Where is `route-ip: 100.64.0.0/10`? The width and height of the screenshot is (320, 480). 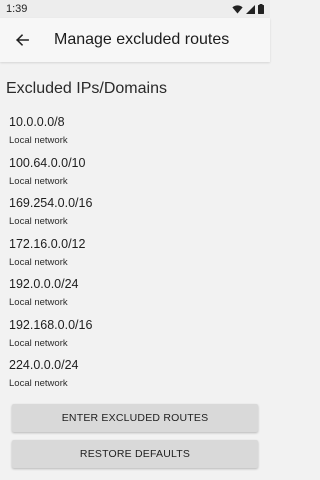 route-ip: 100.64.0.0/10 is located at coordinates (47, 162).